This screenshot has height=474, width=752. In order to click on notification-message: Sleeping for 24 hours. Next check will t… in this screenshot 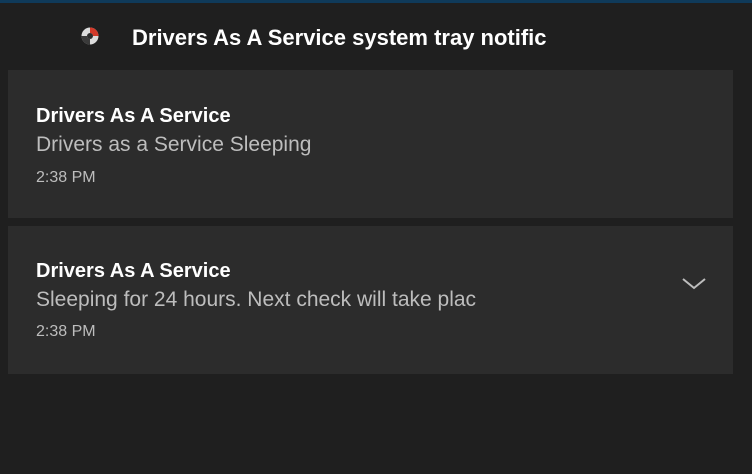, I will do `click(256, 299)`.